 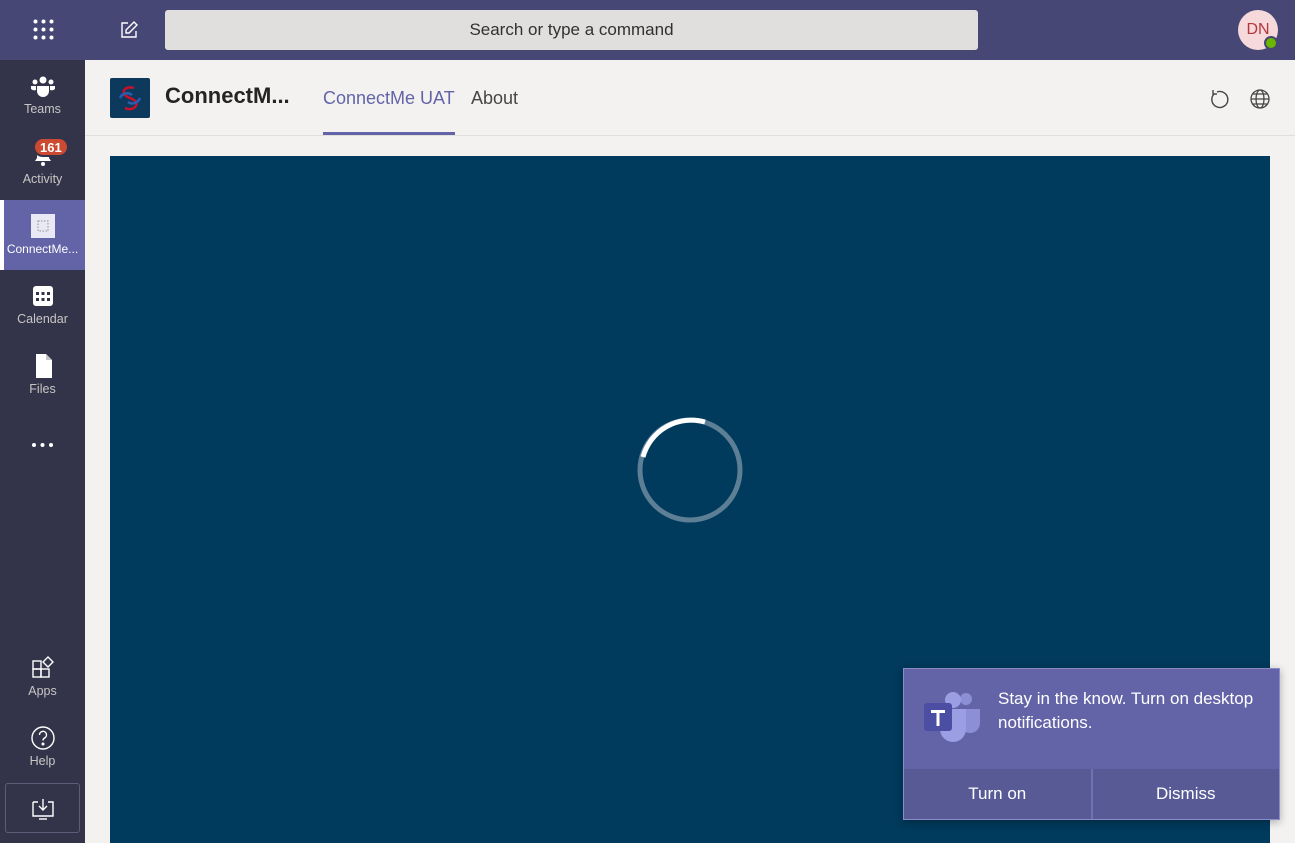 I want to click on download-app-button, so click(x=42, y=808).